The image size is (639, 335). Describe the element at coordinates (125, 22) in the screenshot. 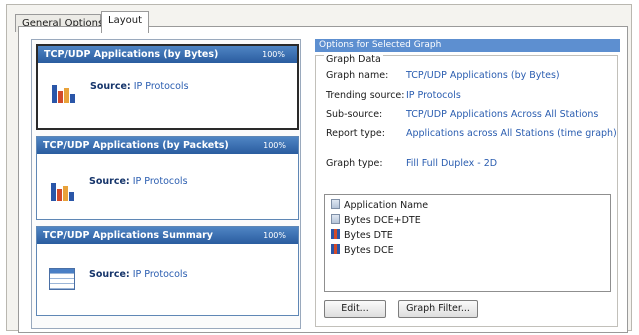

I see `tab-layout: Layout` at that location.